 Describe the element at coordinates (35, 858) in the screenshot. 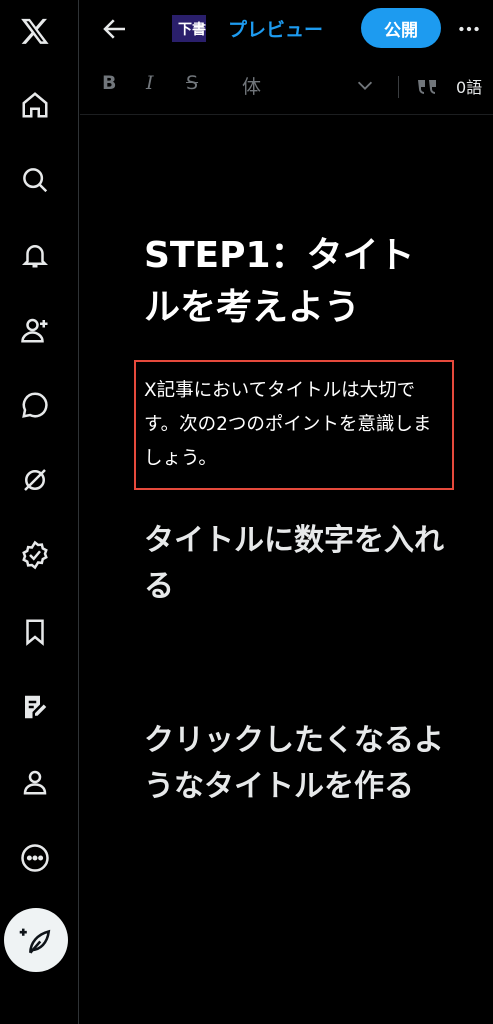

I see `more-circle-icon` at that location.